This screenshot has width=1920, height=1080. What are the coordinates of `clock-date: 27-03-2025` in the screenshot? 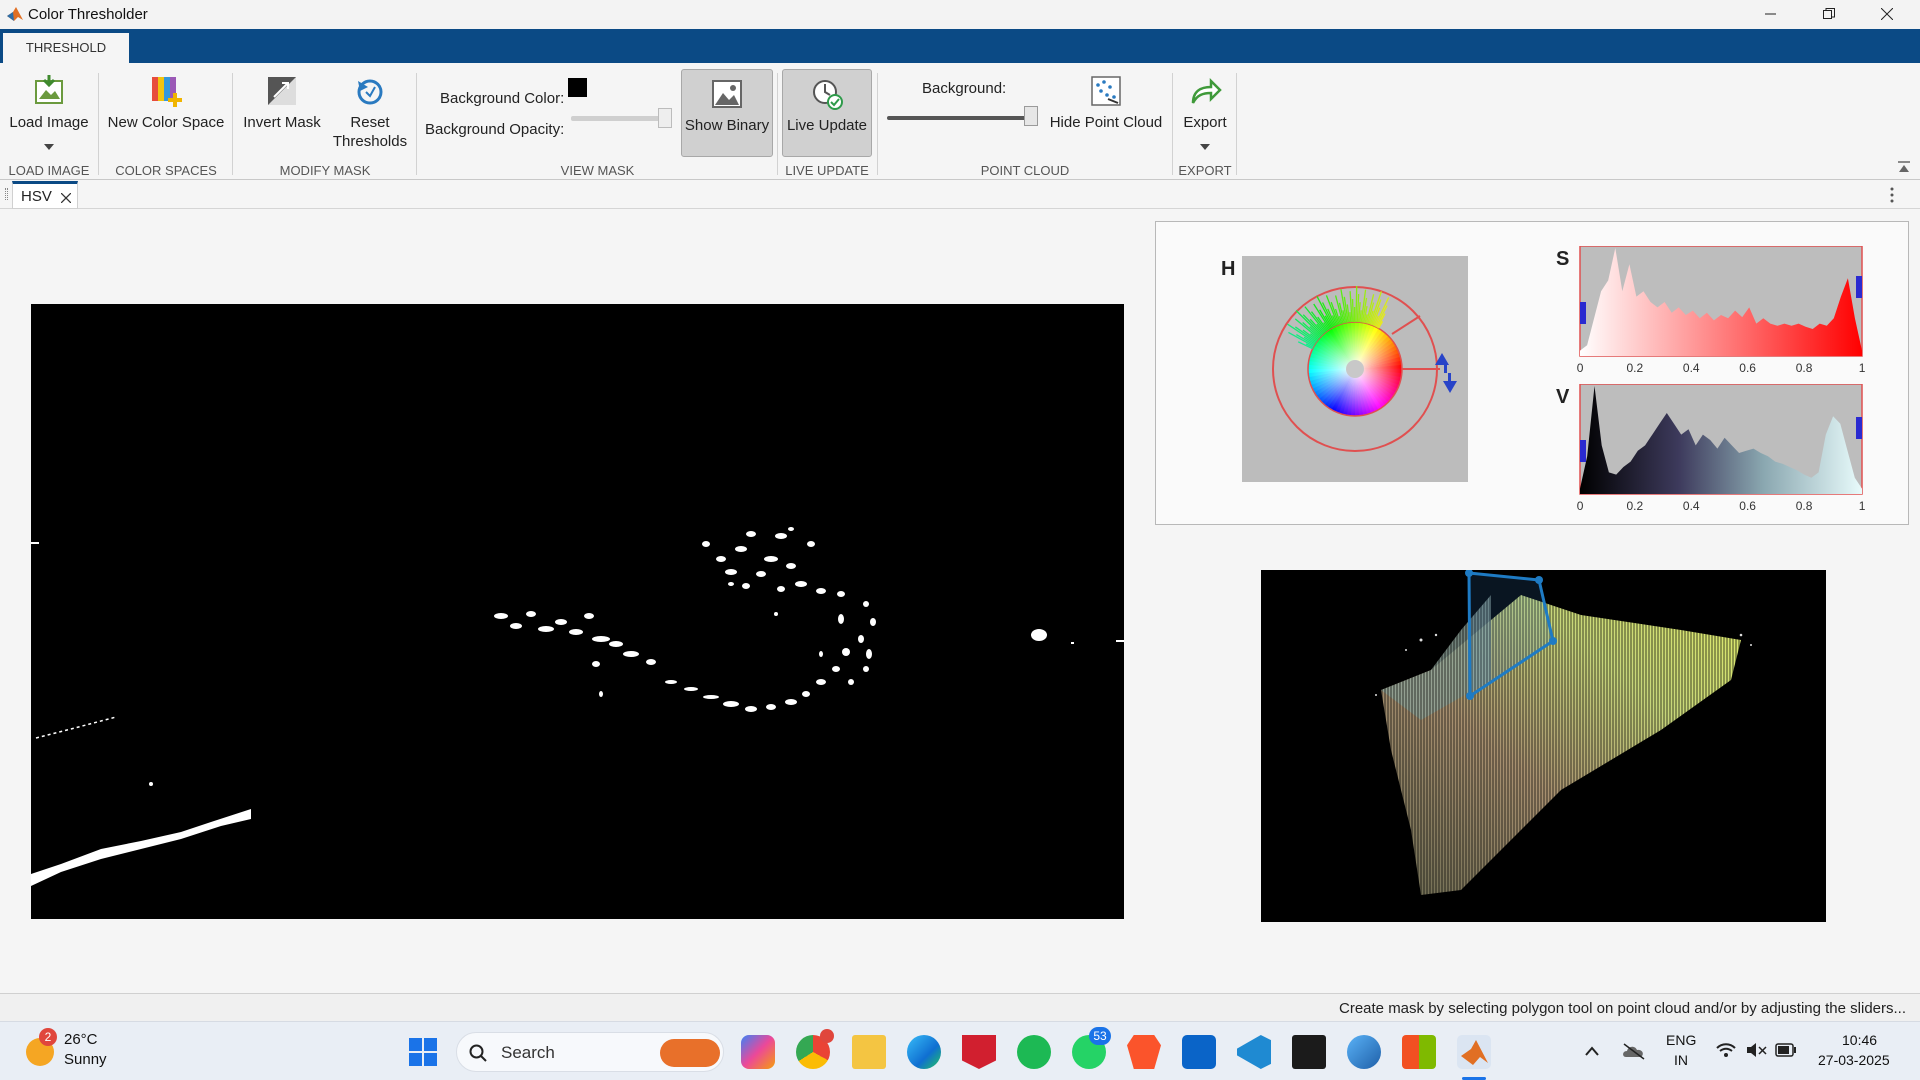 It's located at (1854, 1060).